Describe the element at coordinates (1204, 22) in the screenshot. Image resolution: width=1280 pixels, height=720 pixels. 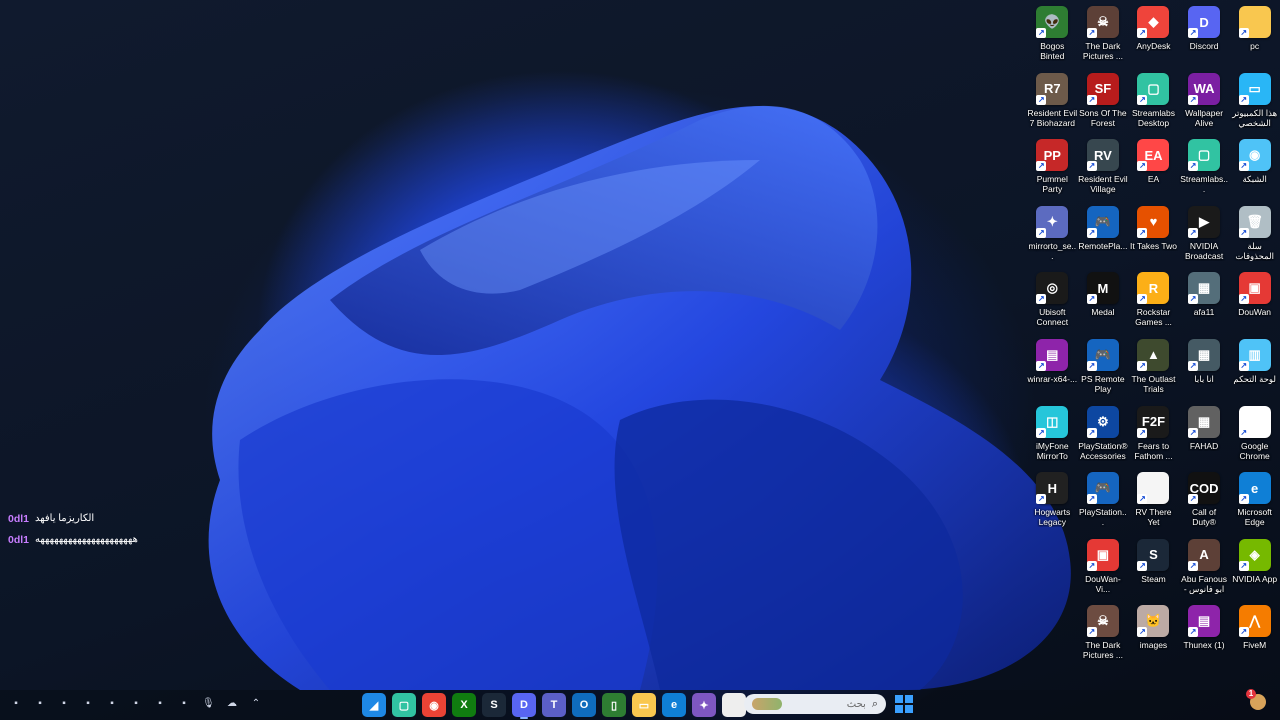
I see `discord-icon: D ↗` at that location.